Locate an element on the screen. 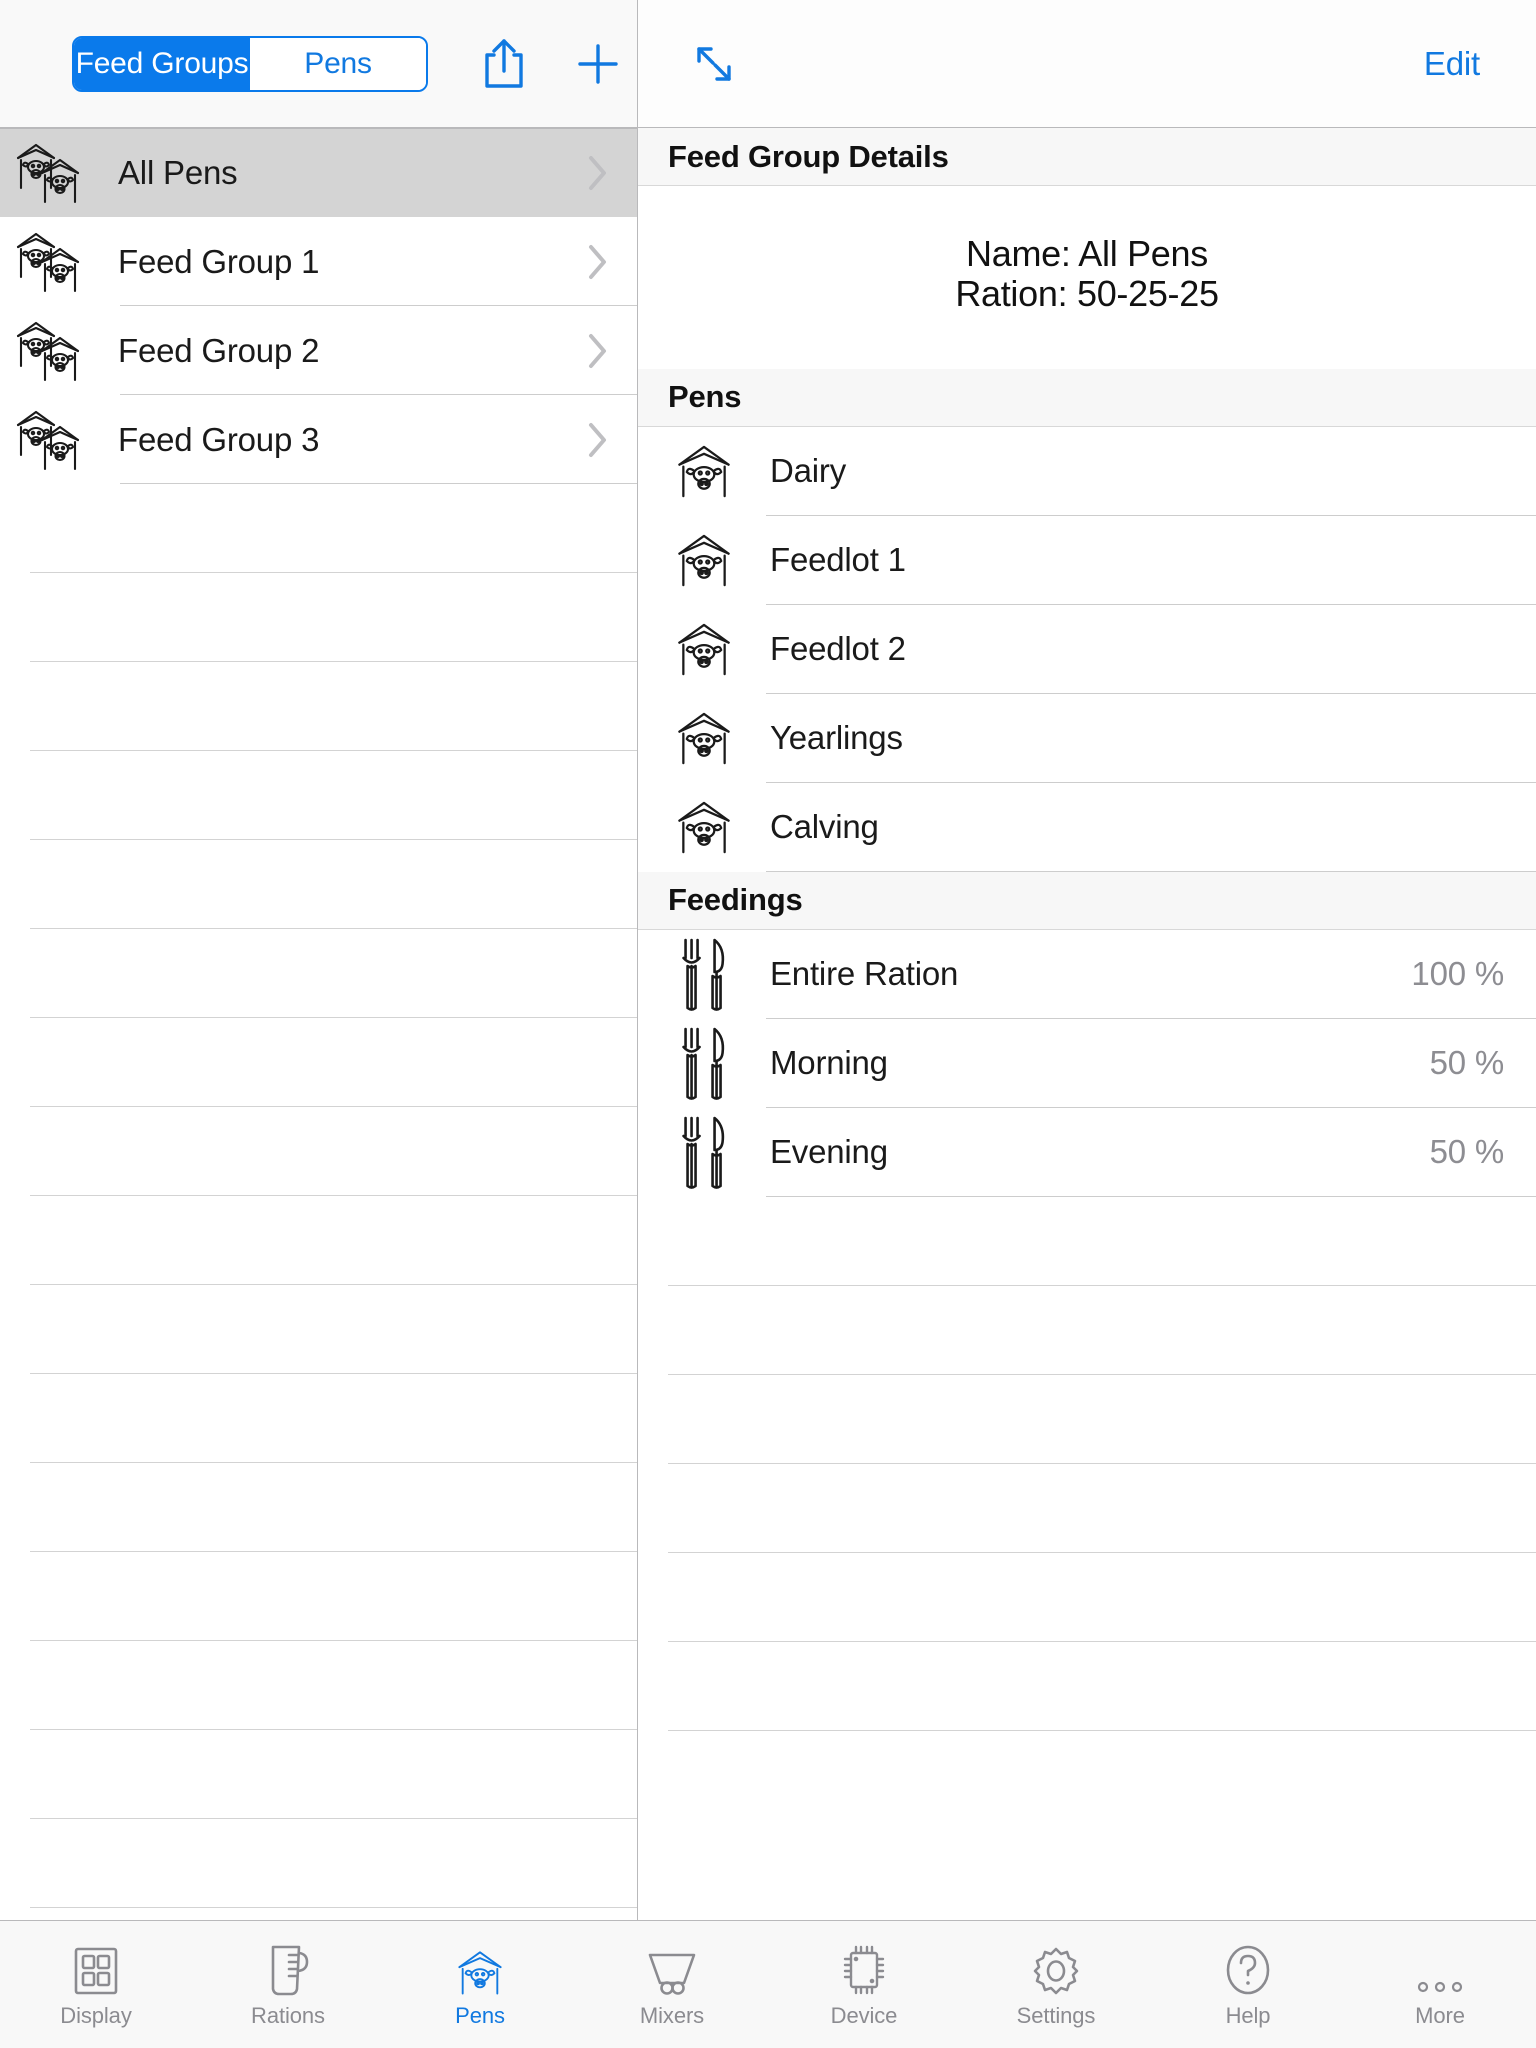 This screenshot has height=2048, width=1536. chip-icon is located at coordinates (864, 1969).